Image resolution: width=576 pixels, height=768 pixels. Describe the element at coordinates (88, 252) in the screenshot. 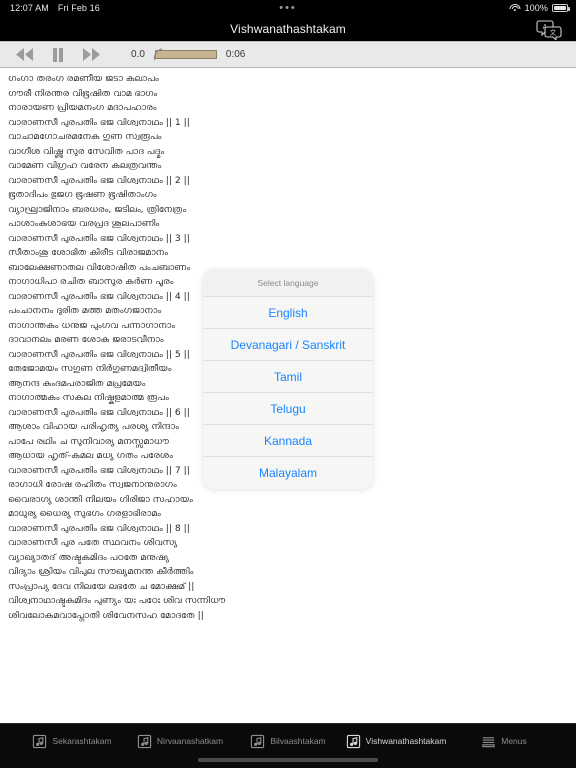

I see `lyric-line: സീതാംശു ശോഭിത കിരീട വിരാജമാനം` at that location.